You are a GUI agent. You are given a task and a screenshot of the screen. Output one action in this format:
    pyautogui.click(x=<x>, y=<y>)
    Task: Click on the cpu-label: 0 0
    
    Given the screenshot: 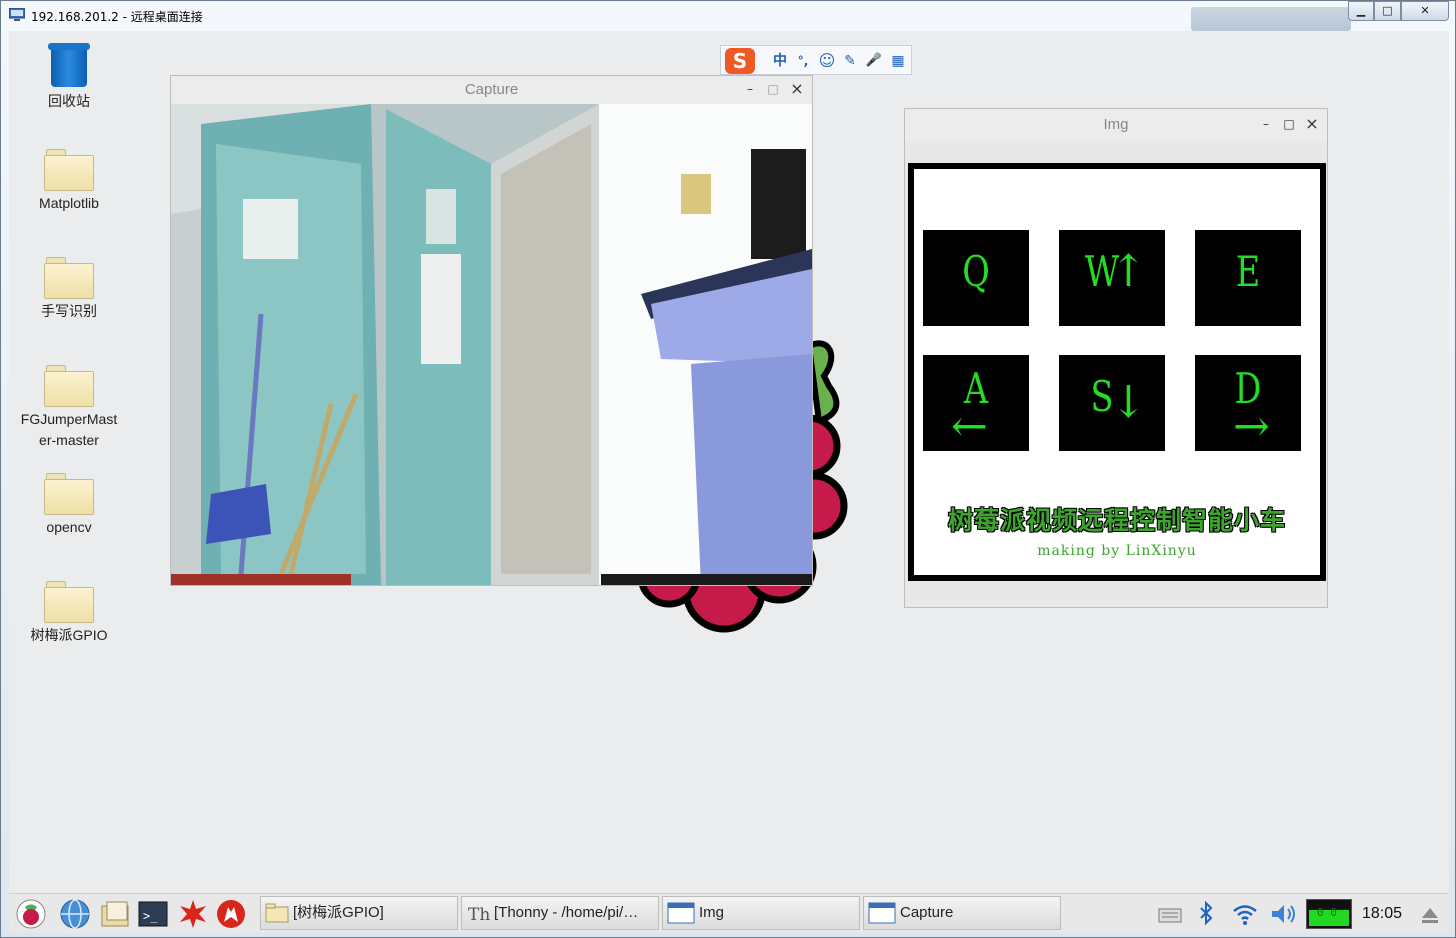 What is the action you would take?
    pyautogui.click(x=1327, y=912)
    